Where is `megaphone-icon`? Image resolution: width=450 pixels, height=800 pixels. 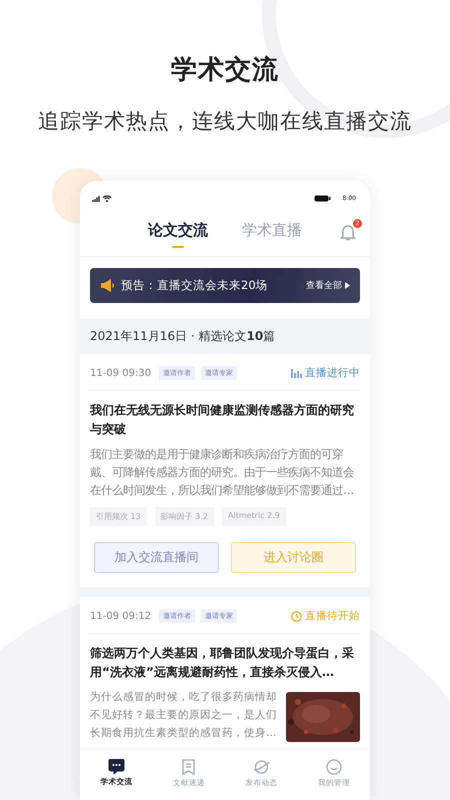 megaphone-icon is located at coordinates (107, 285).